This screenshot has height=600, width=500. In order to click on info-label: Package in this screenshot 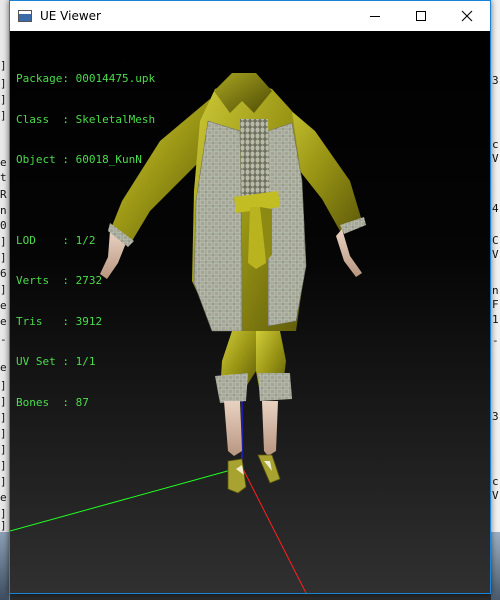, I will do `click(39, 78)`.